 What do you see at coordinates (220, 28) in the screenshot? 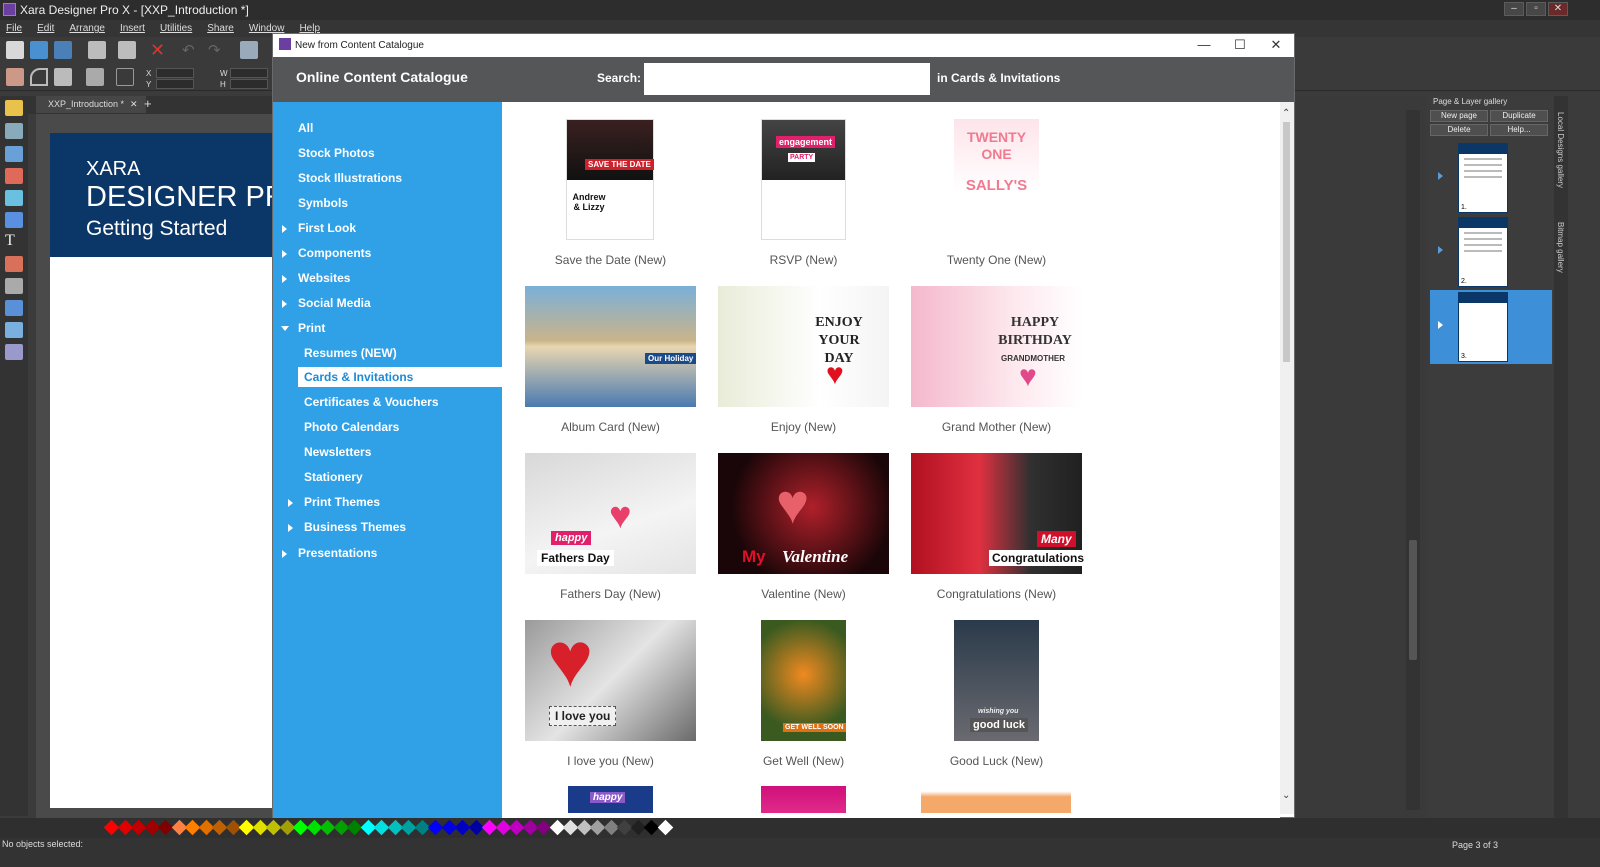
I see `menu-share: Share` at bounding box center [220, 28].